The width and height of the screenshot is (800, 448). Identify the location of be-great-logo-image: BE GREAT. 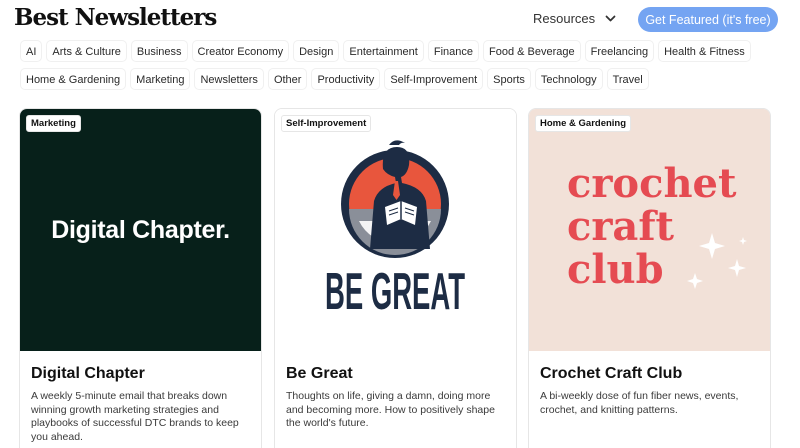
(395, 230).